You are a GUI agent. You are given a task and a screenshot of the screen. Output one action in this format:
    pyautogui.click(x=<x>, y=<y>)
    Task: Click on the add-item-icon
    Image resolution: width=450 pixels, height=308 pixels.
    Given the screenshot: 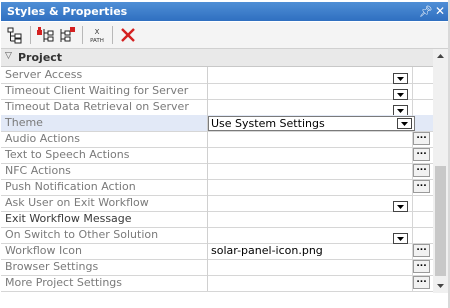 What is the action you would take?
    pyautogui.click(x=45, y=35)
    